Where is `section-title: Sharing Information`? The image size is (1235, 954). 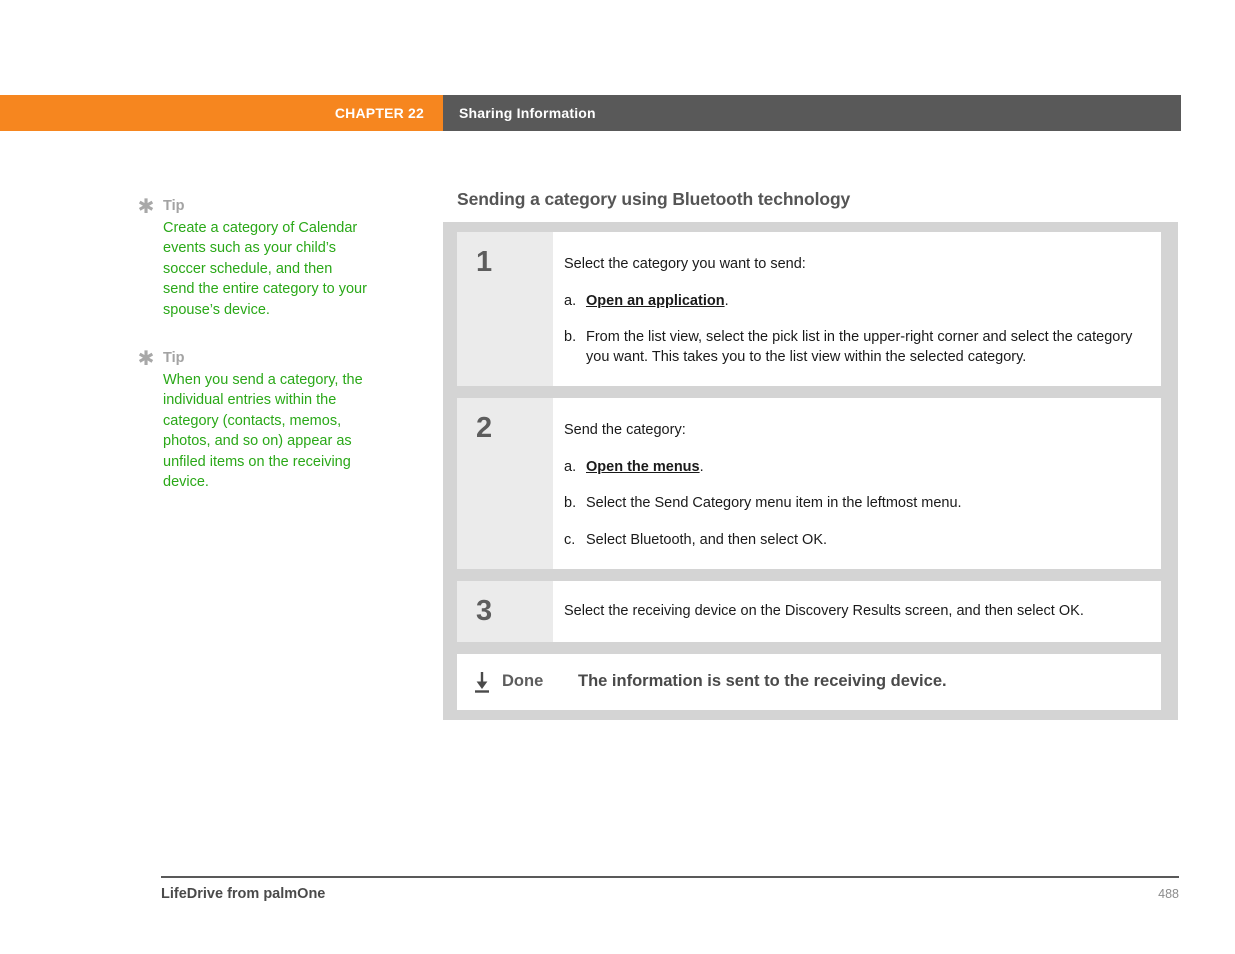 section-title: Sharing Information is located at coordinates (527, 113).